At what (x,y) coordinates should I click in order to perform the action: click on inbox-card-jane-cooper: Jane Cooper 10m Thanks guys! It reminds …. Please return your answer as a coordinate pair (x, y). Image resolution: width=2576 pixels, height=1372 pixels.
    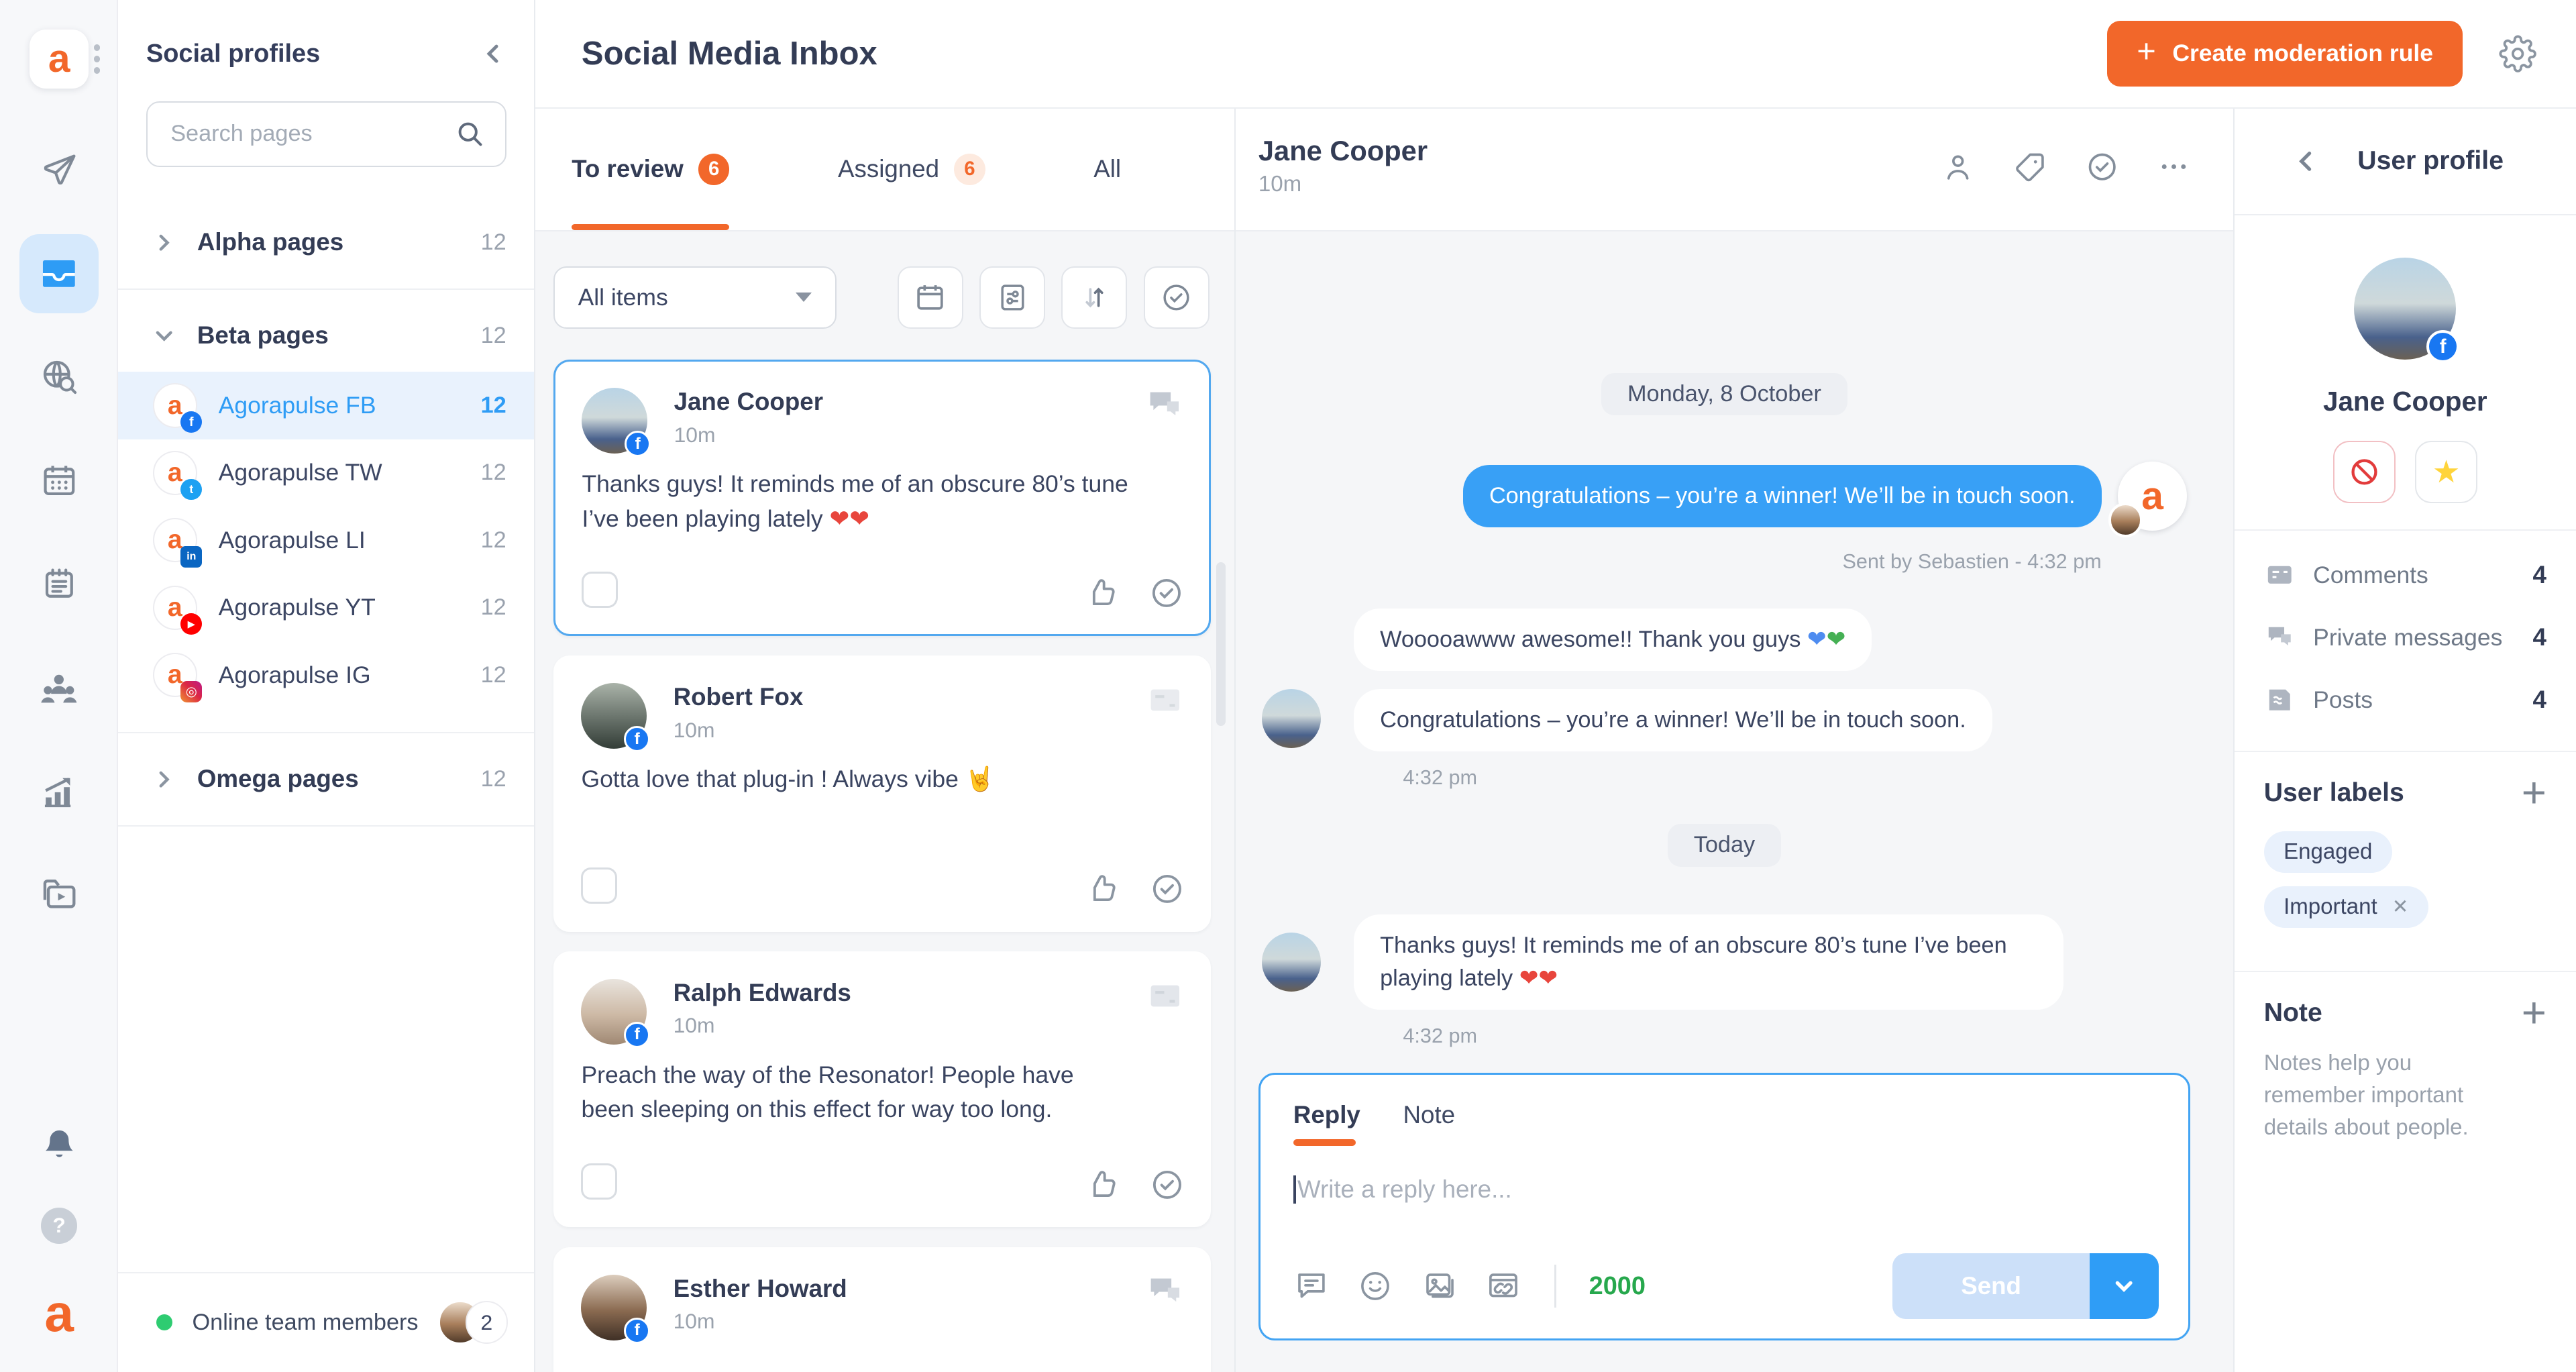
    Looking at the image, I should click on (882, 498).